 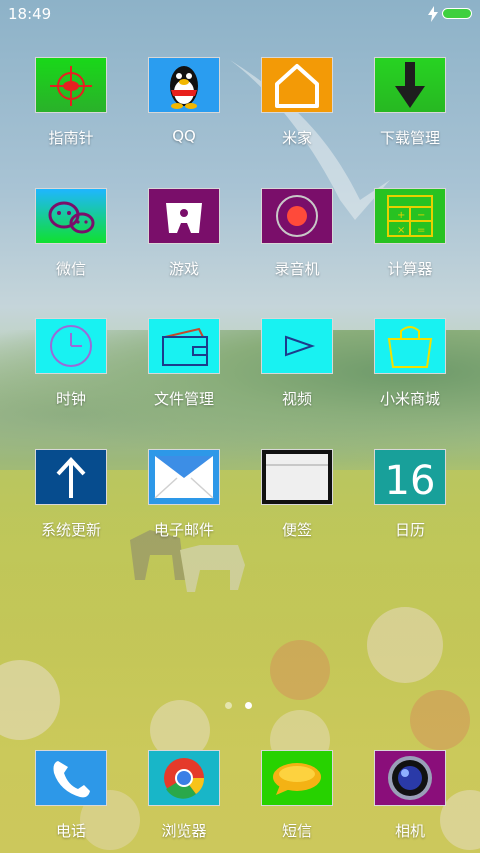 I want to click on update-arrow-icon, so click(x=71, y=477).